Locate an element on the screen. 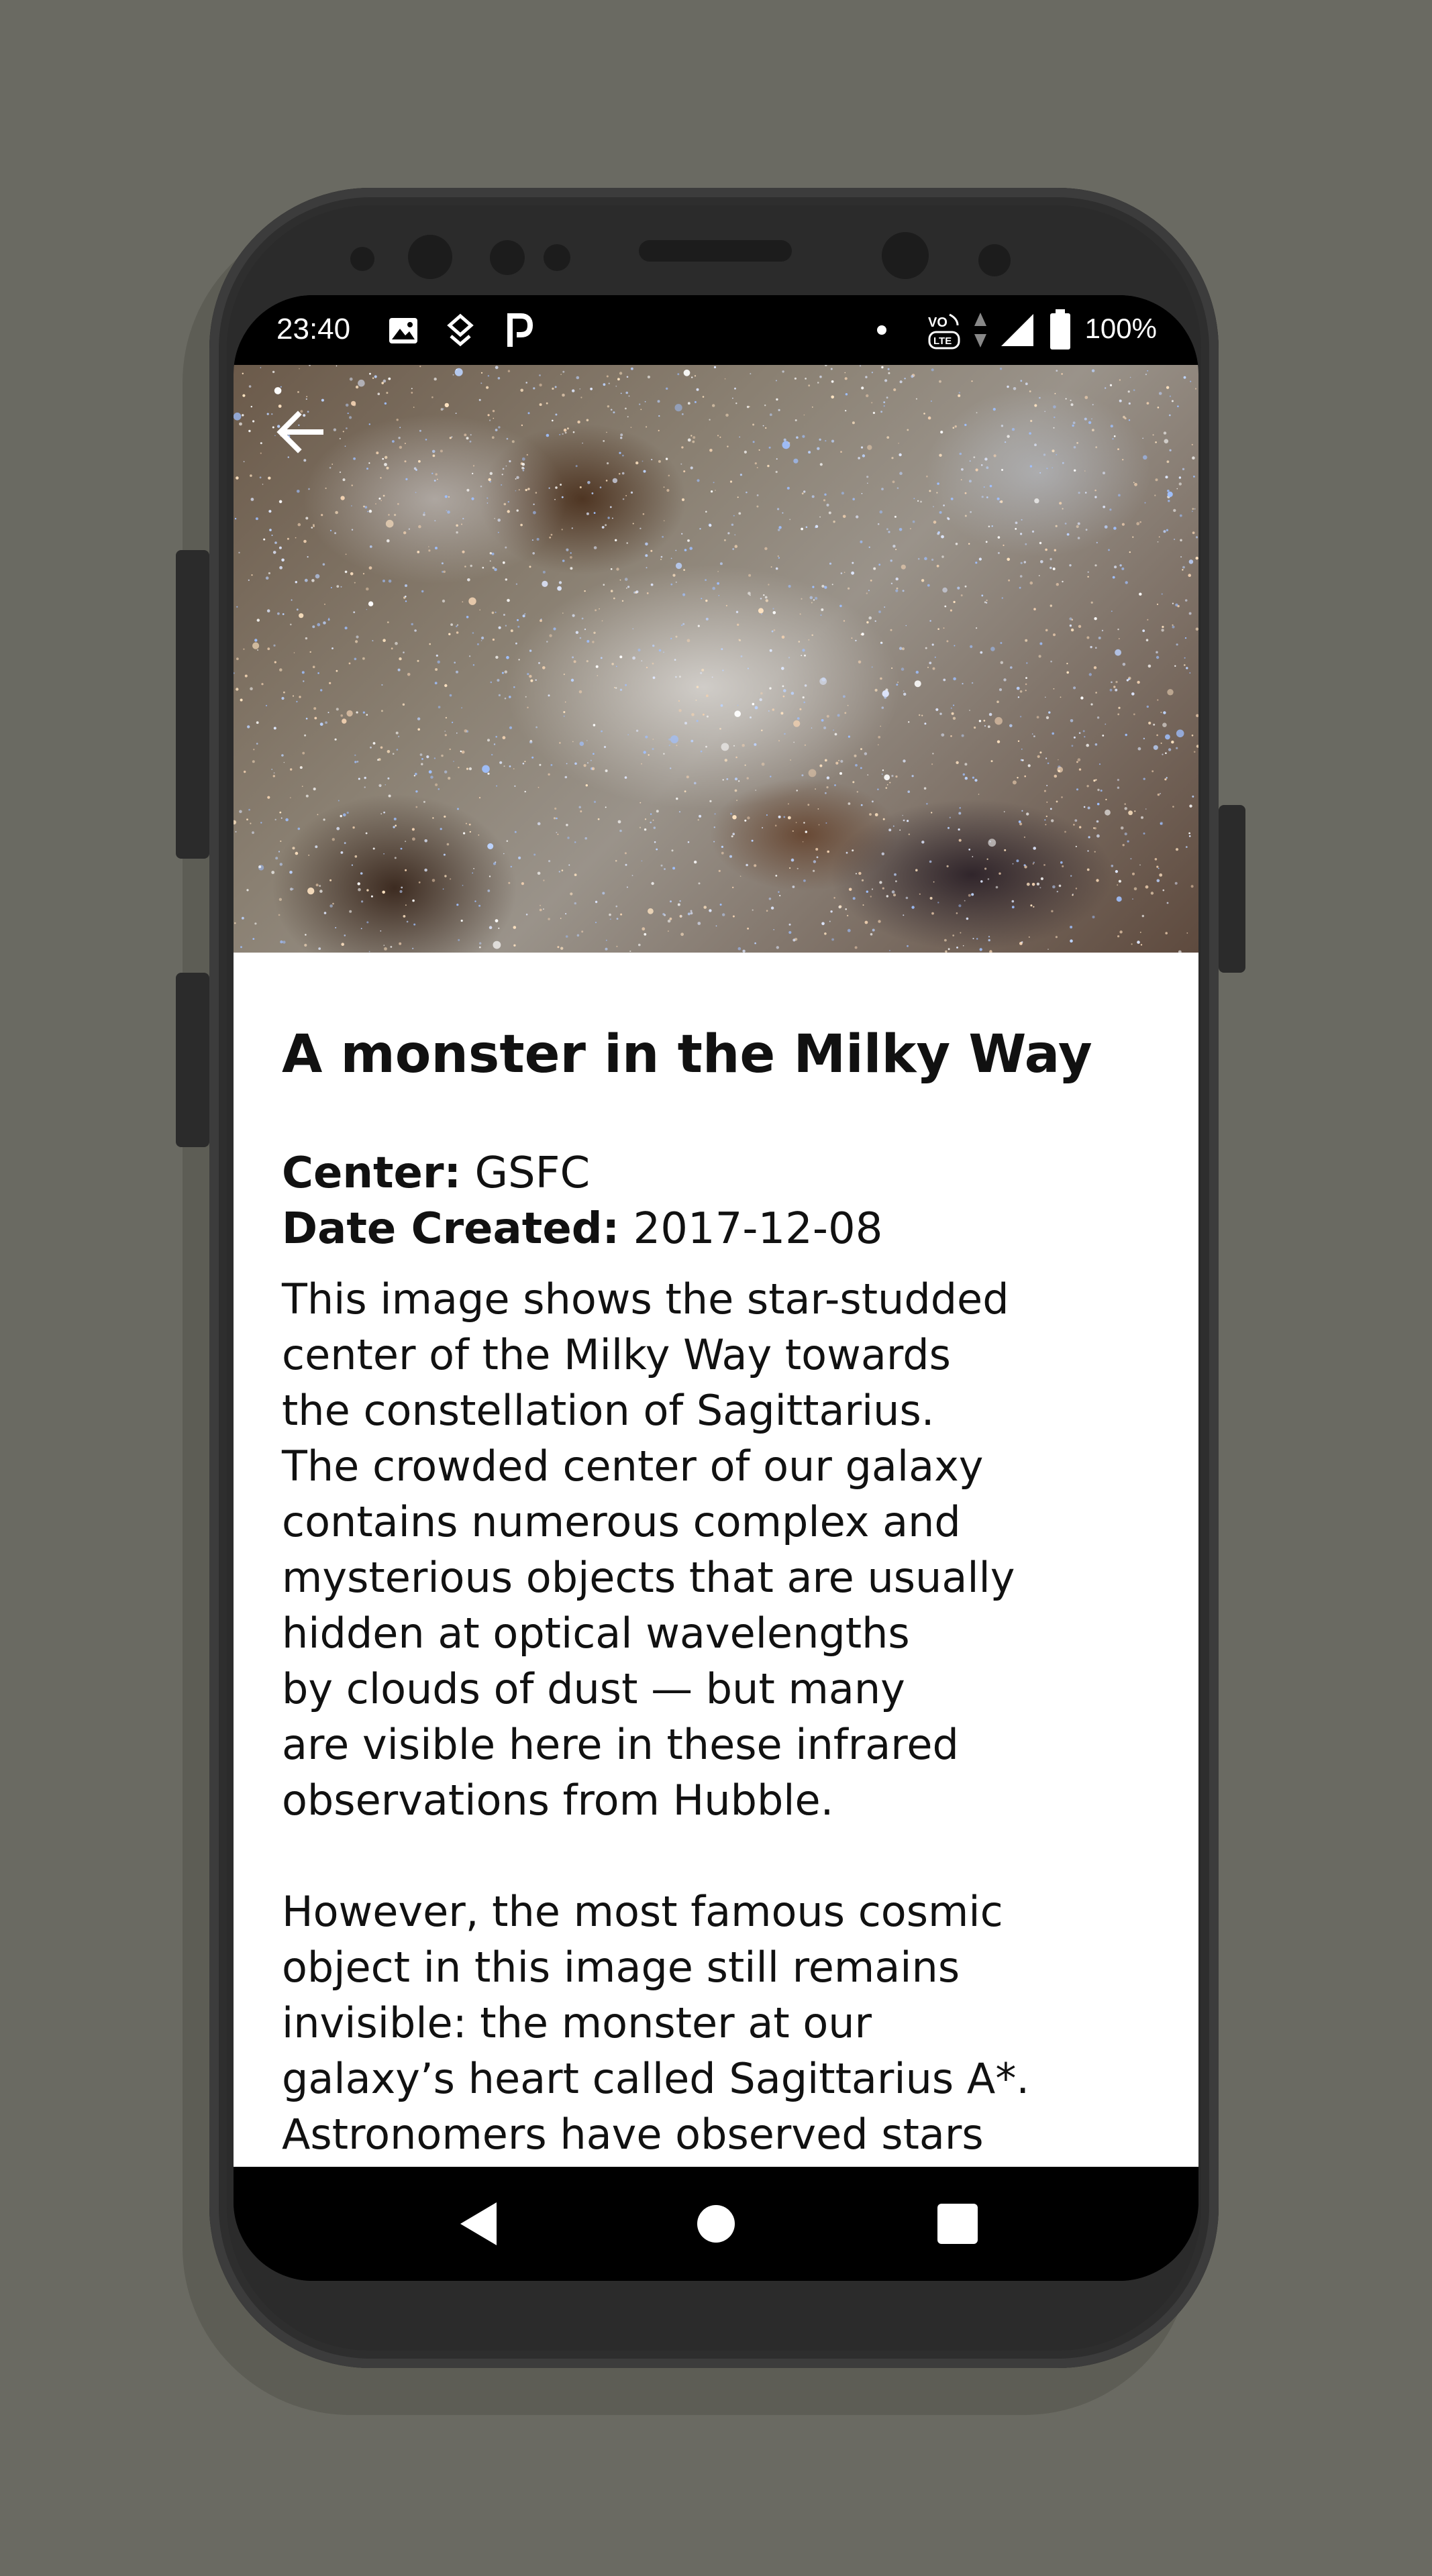 This screenshot has height=2576, width=1432. center-value: GSFC is located at coordinates (532, 1173).